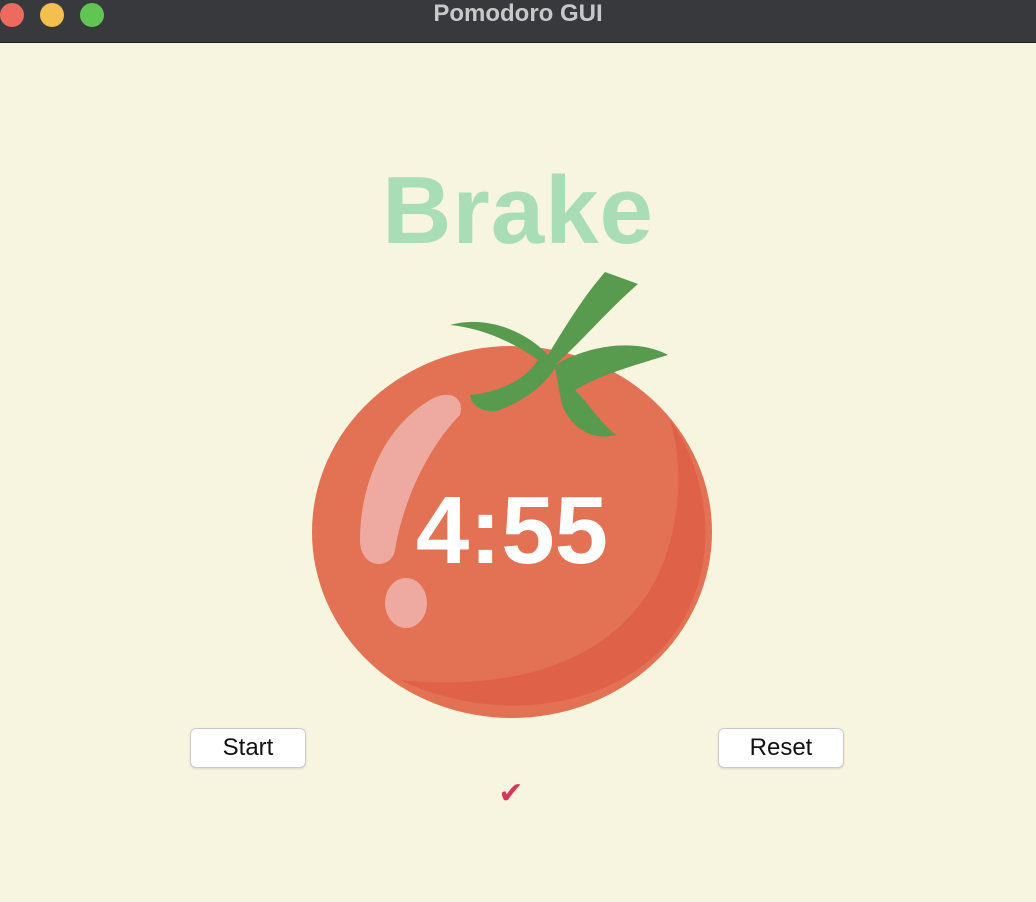 The height and width of the screenshot is (902, 1036). What do you see at coordinates (512, 530) in the screenshot?
I see `countdown-timer: 4:55` at bounding box center [512, 530].